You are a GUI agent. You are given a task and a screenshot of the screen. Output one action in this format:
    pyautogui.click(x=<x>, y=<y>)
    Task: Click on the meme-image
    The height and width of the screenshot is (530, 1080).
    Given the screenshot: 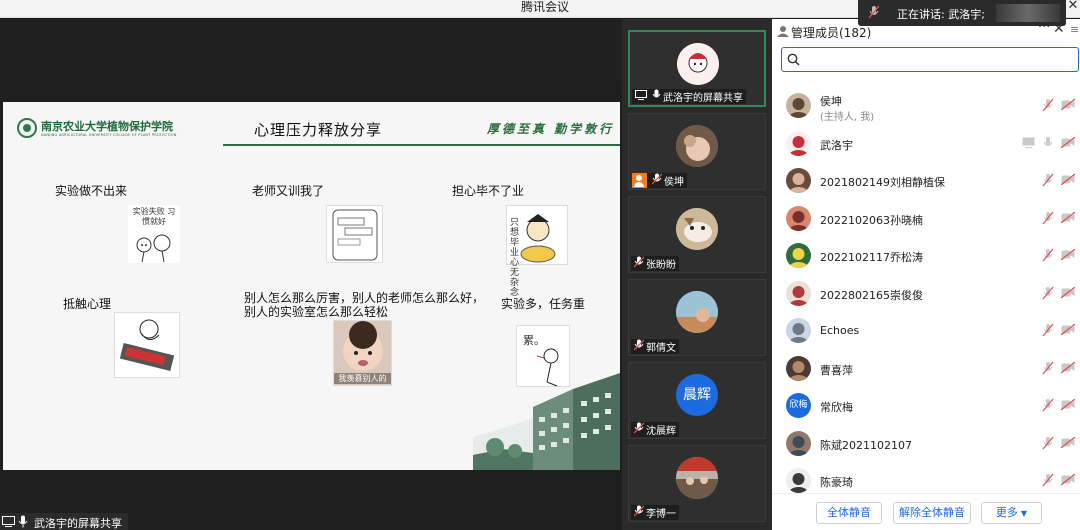 What is the action you would take?
    pyautogui.click(x=147, y=345)
    